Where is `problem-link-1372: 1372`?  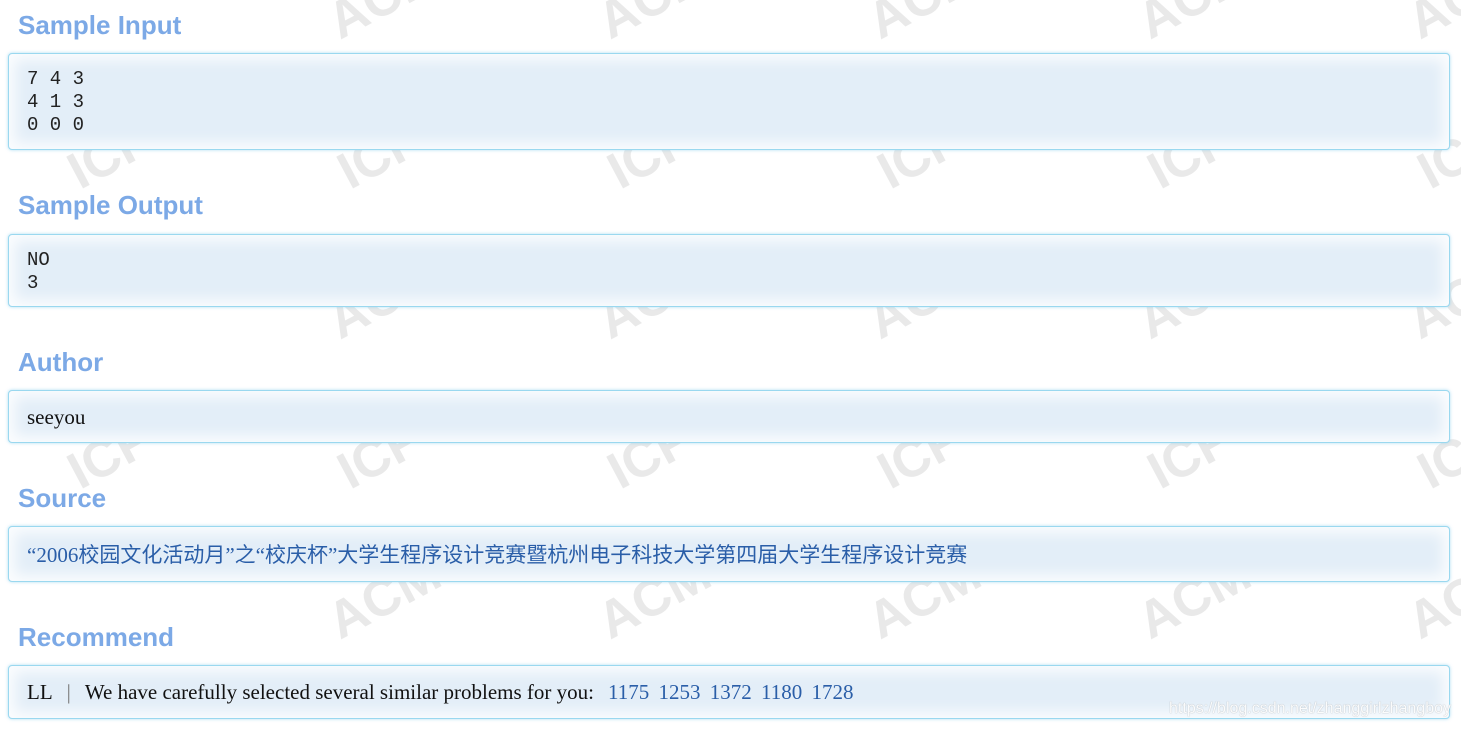
problem-link-1372: 1372 is located at coordinates (731, 692).